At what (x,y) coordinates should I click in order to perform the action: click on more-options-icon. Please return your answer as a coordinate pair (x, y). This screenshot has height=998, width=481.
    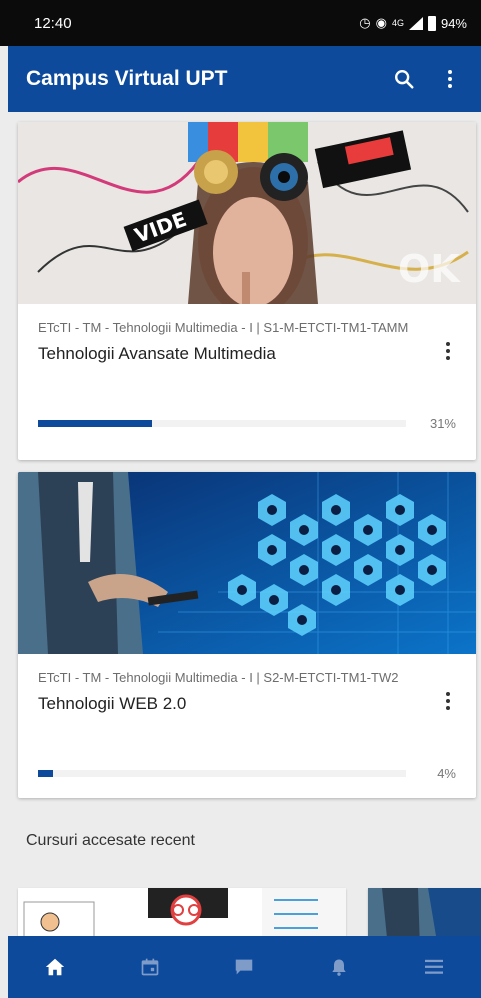
    Looking at the image, I should click on (450, 79).